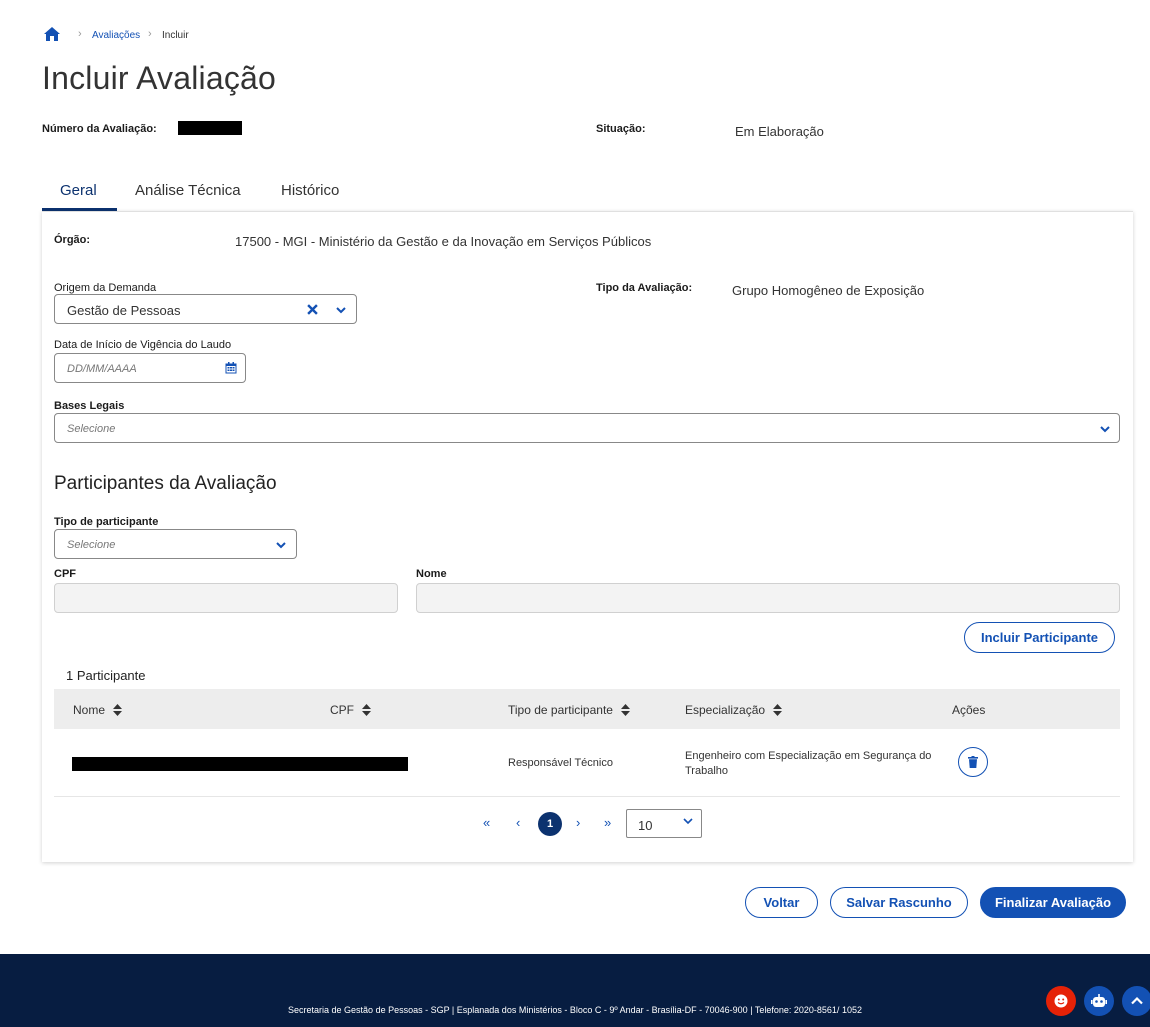  I want to click on column-header-label: CPF, so click(342, 710).